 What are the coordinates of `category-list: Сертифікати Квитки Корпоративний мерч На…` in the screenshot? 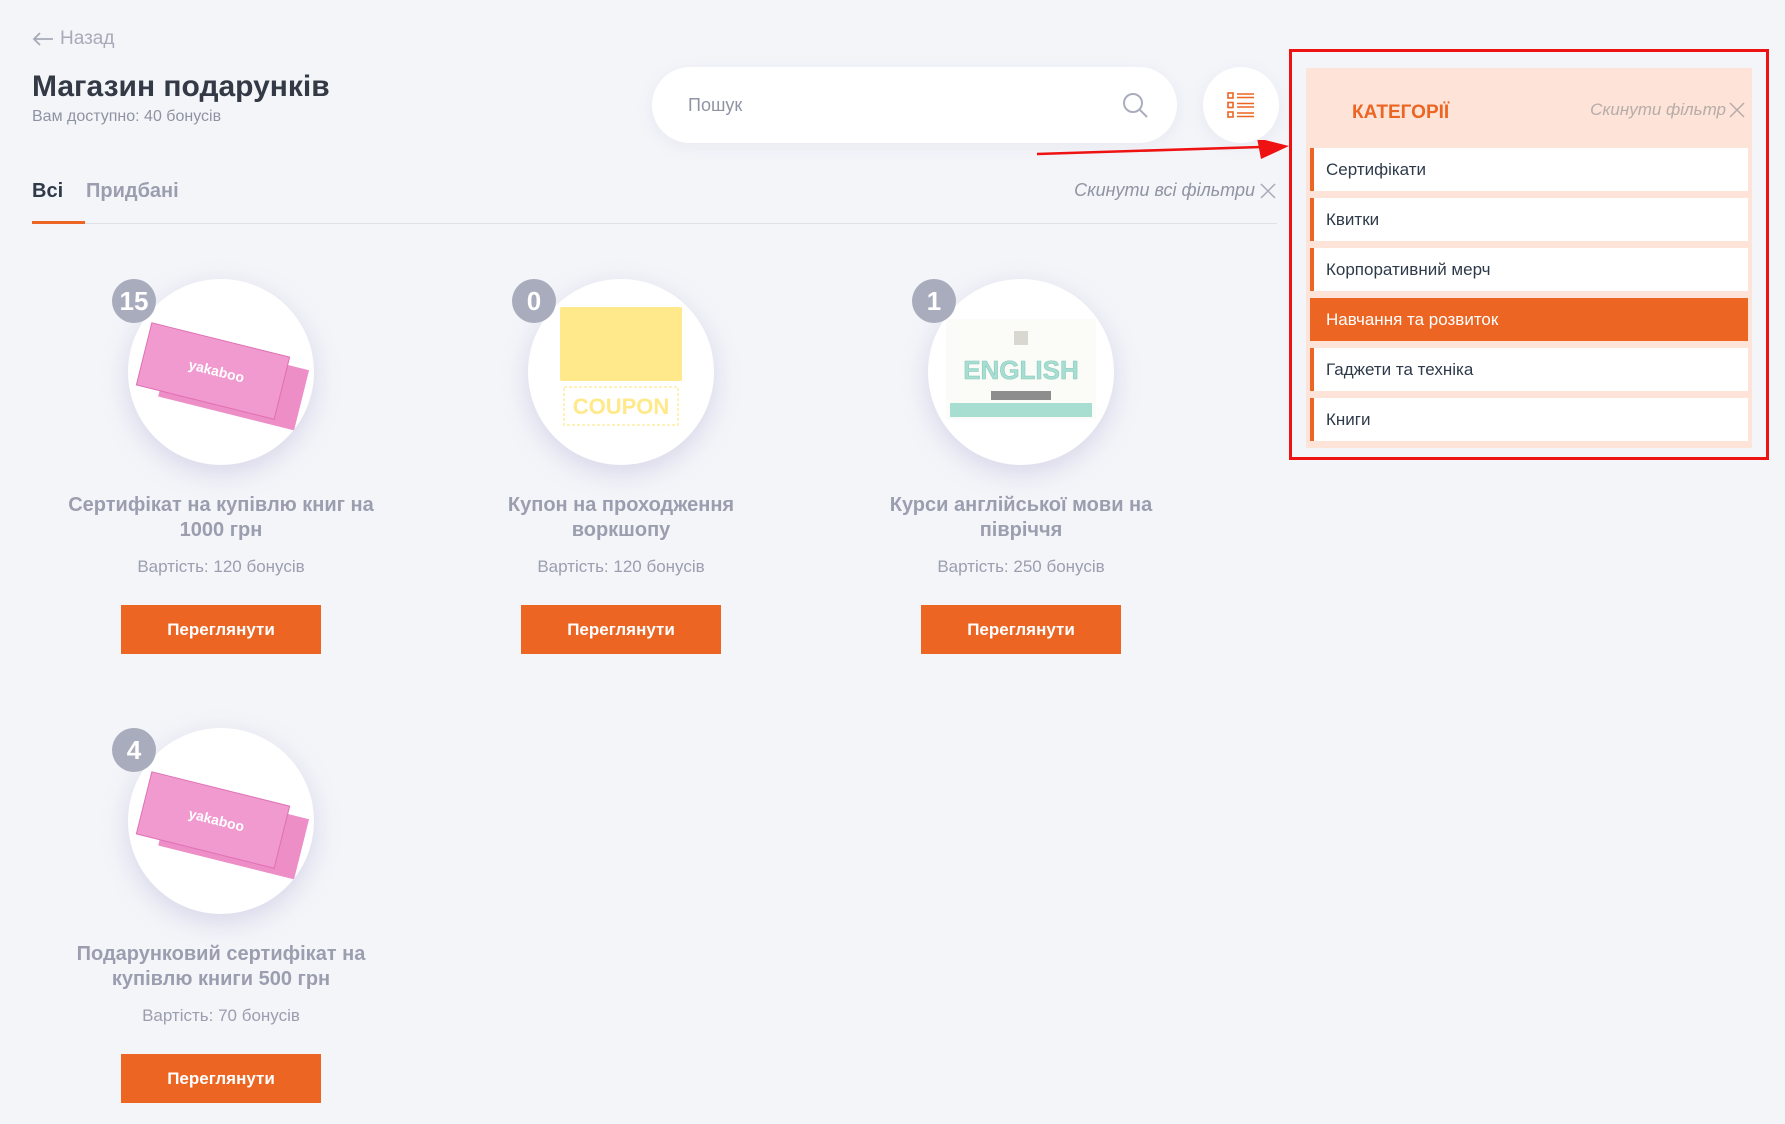 It's located at (1529, 298).